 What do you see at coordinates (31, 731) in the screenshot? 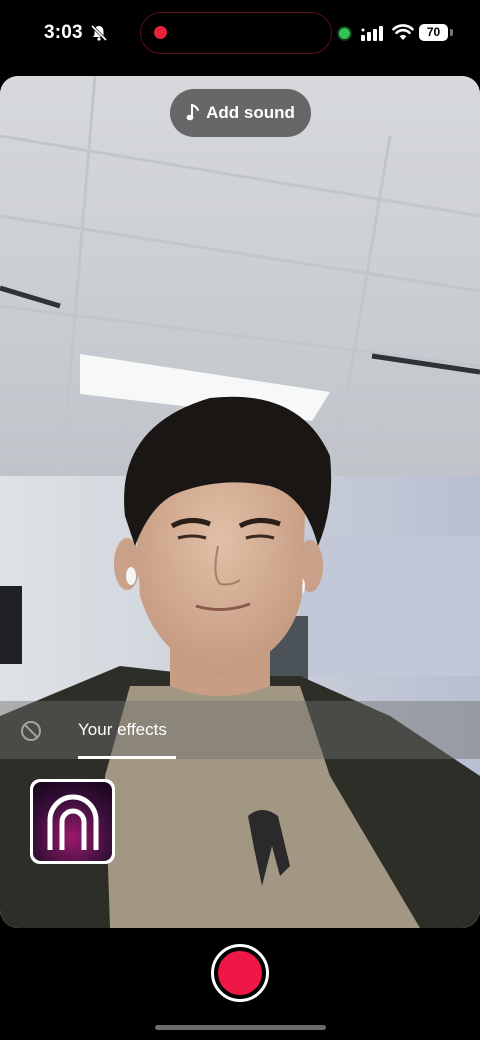
I see `prohibit-icon` at bounding box center [31, 731].